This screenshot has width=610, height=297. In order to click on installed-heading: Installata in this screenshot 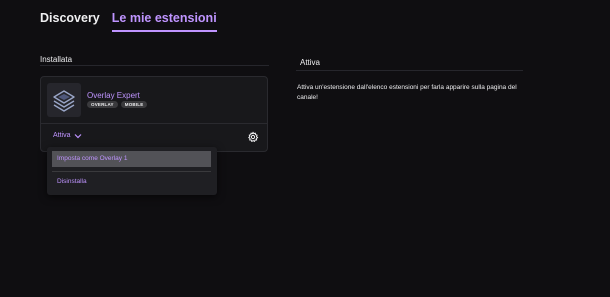, I will do `click(56, 59)`.